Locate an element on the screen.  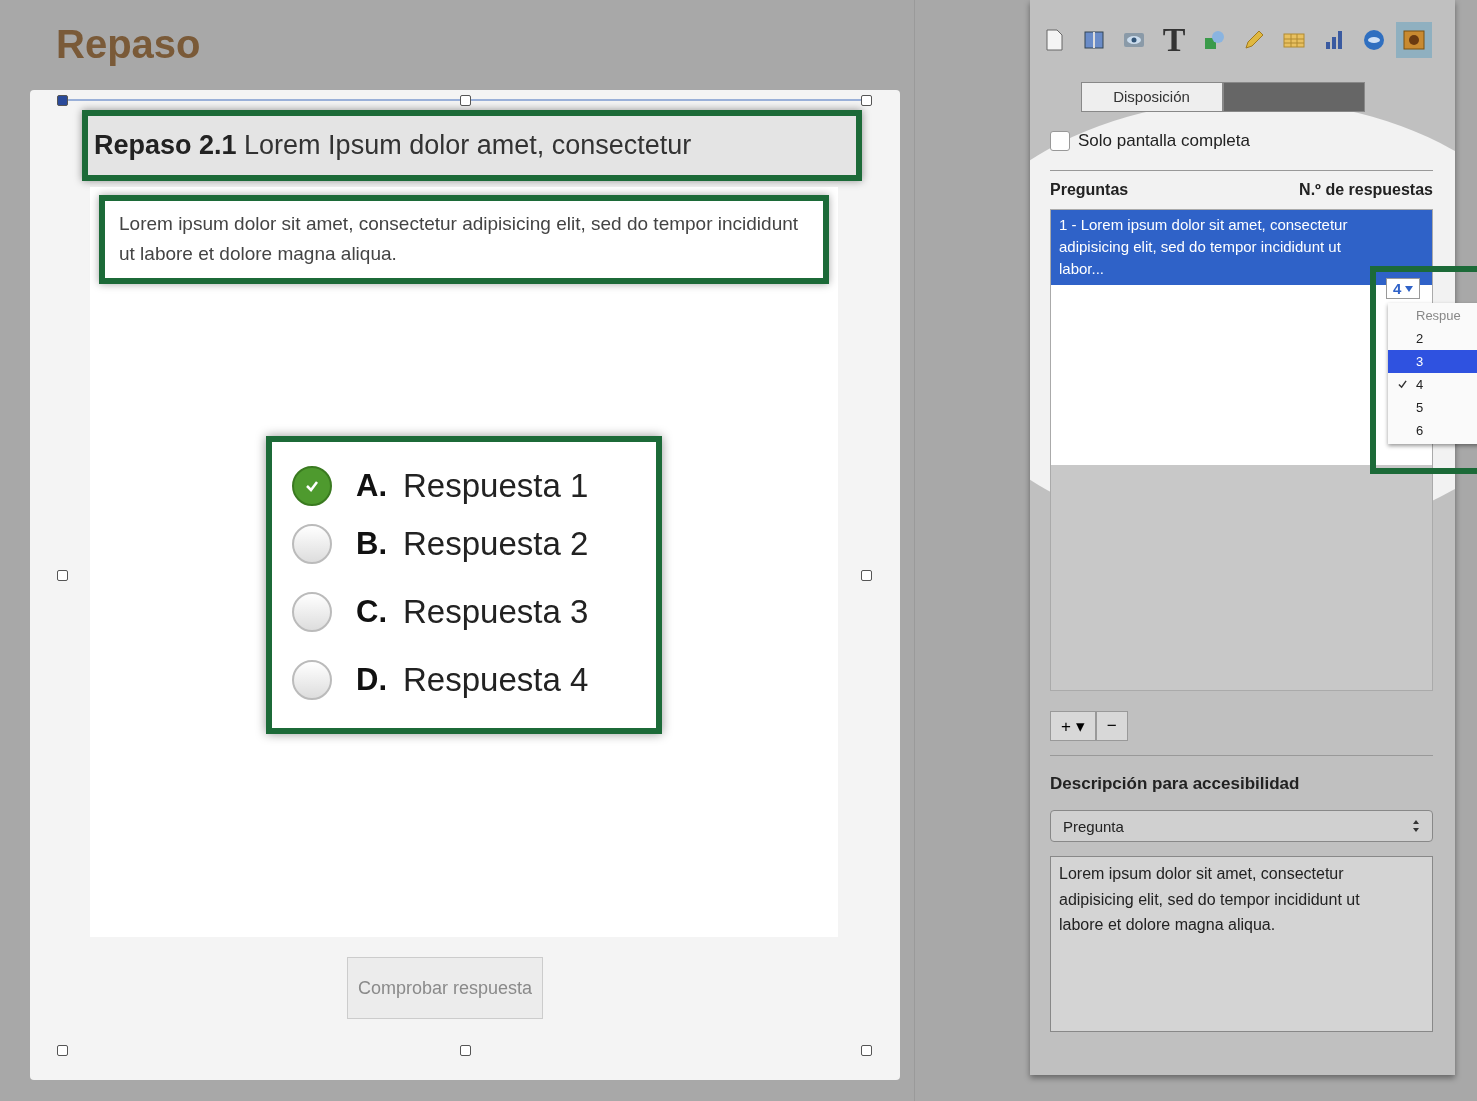
book-icon is located at coordinates (1094, 40).